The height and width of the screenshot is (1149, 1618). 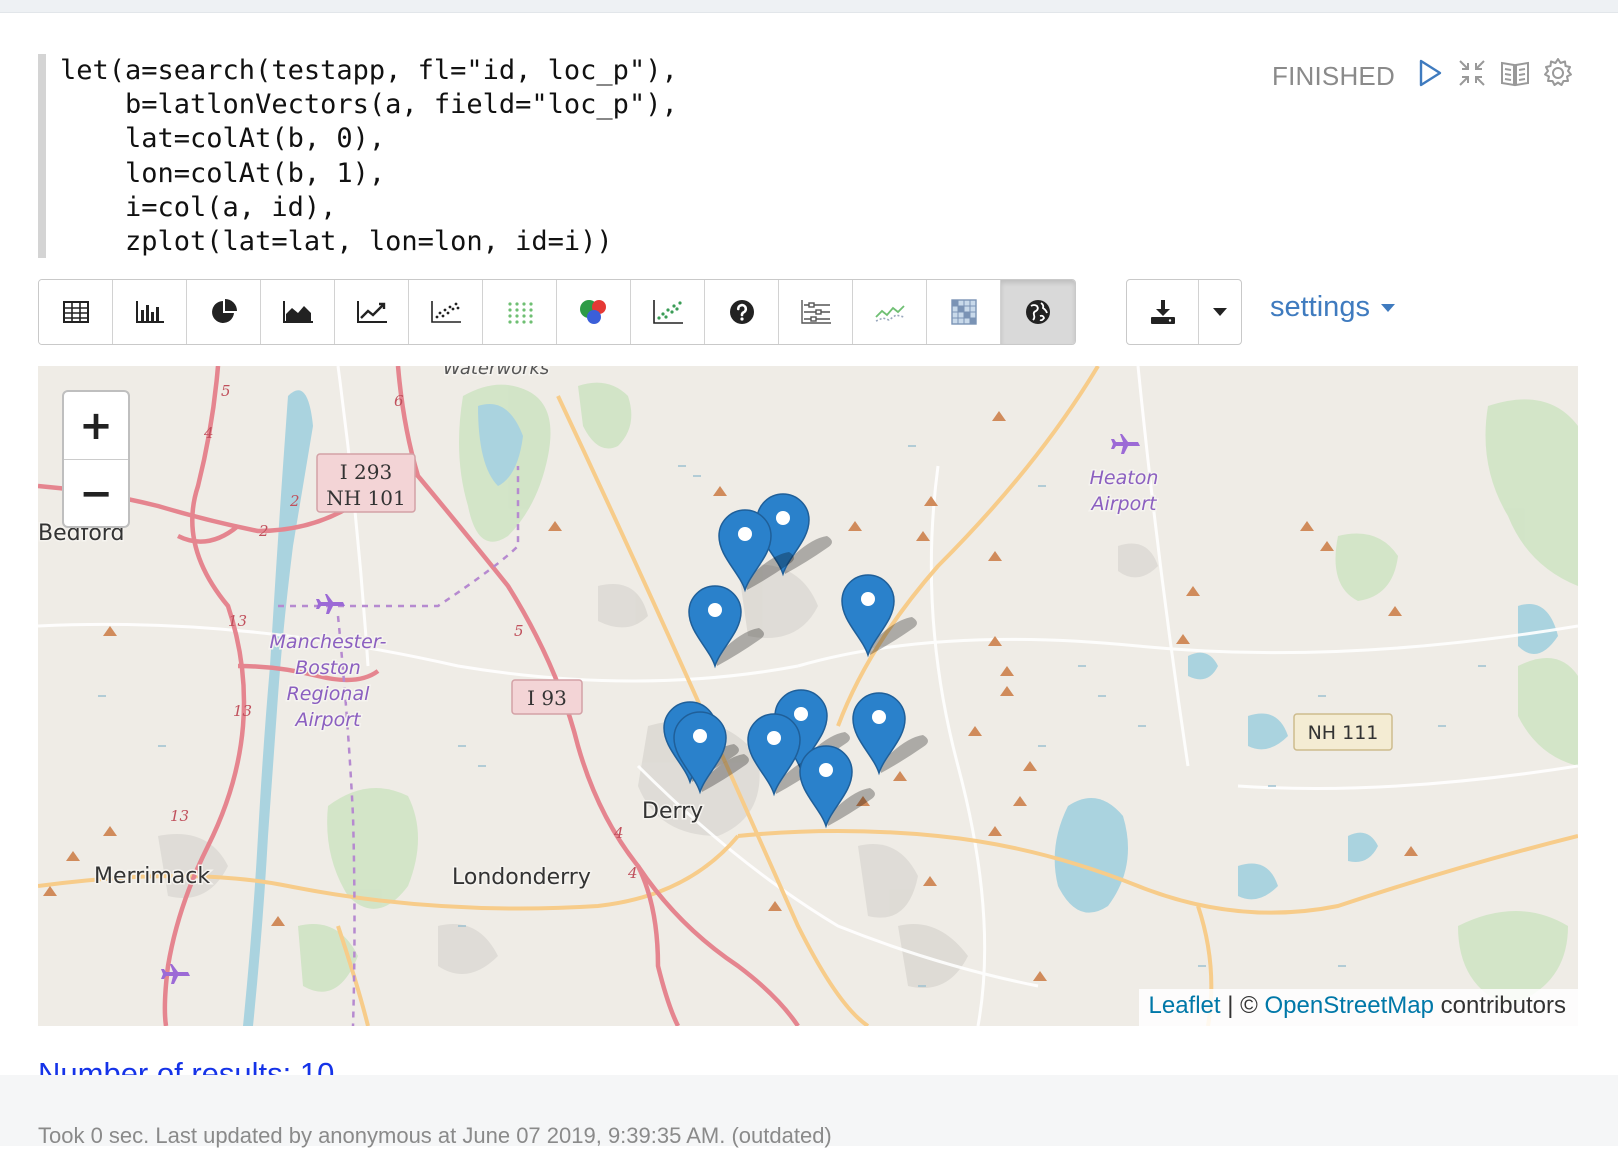 I want to click on visualization-toolbar, so click(x=557, y=312).